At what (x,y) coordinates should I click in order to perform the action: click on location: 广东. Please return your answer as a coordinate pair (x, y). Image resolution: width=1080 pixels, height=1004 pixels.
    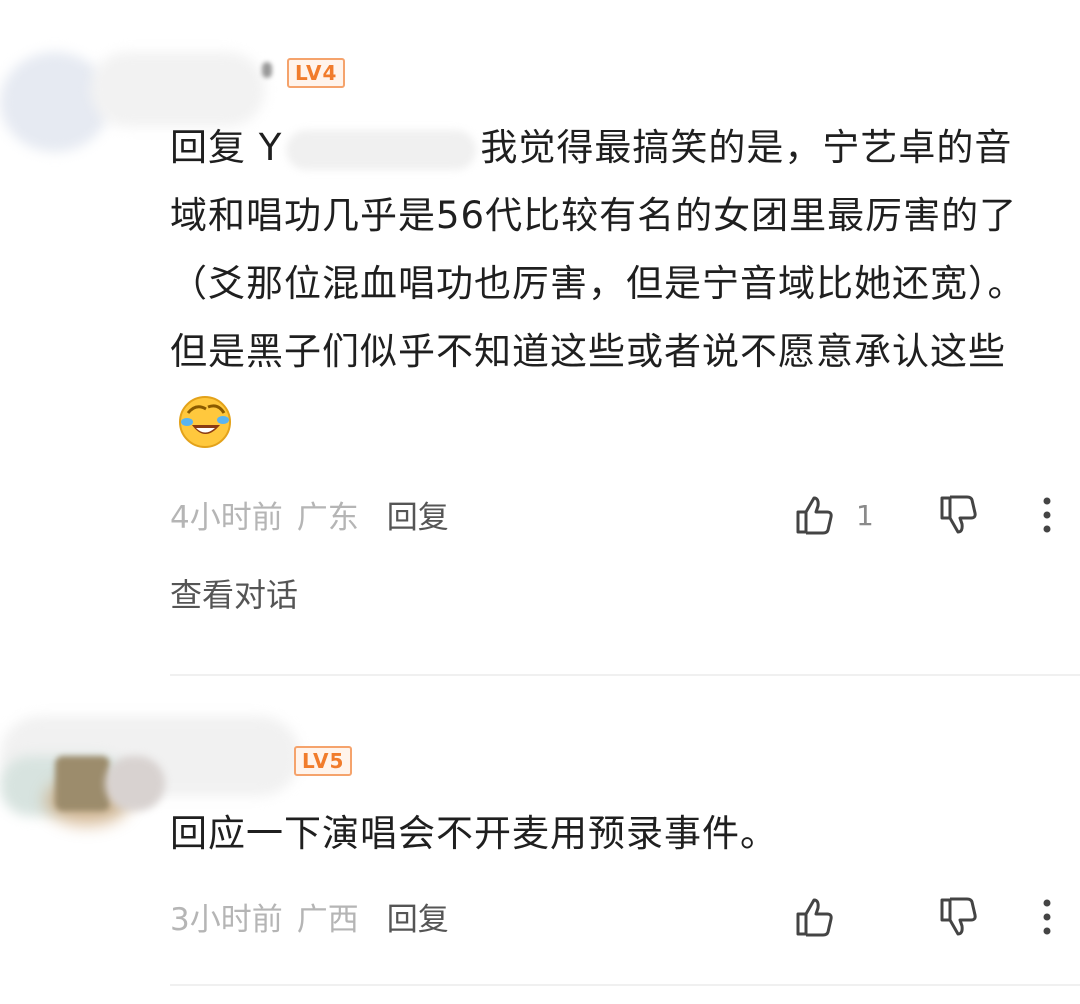
    Looking at the image, I should click on (327, 518).